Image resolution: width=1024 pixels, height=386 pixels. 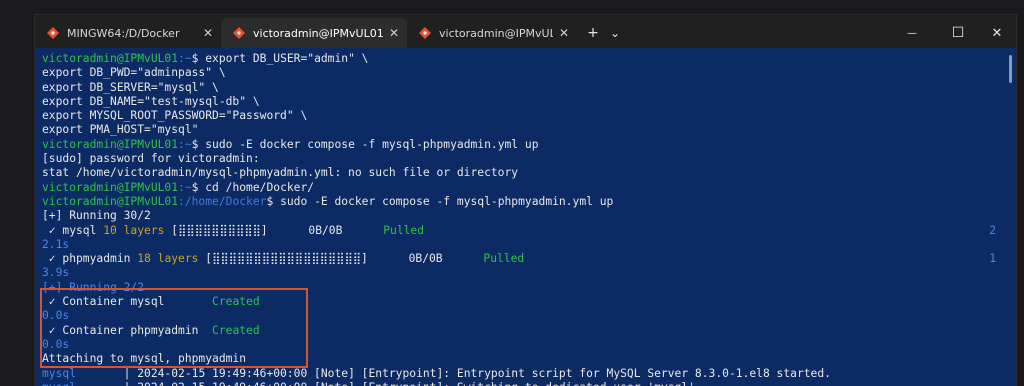 What do you see at coordinates (120, 130) in the screenshot?
I see `line-text: export PMA_HOST="mysql"` at bounding box center [120, 130].